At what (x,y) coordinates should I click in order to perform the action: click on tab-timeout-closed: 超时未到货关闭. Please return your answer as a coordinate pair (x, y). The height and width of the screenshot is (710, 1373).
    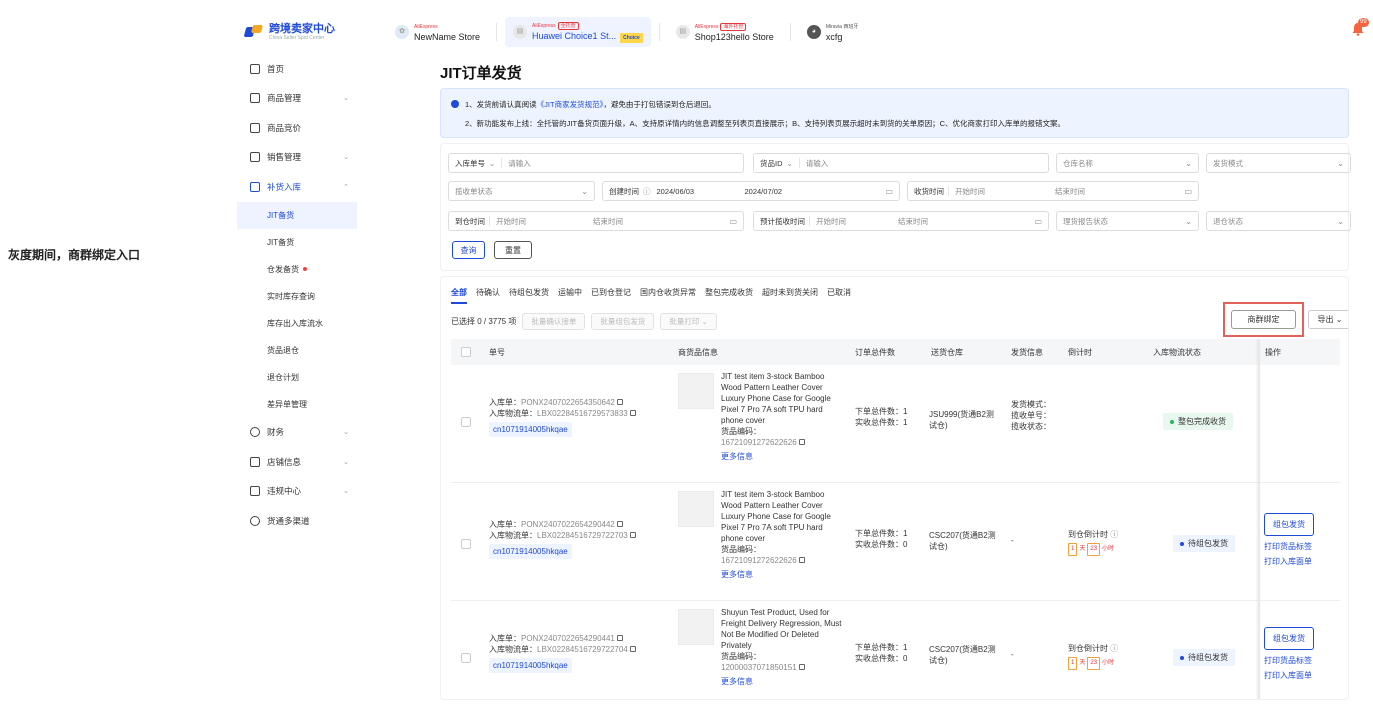
    Looking at the image, I should click on (790, 295).